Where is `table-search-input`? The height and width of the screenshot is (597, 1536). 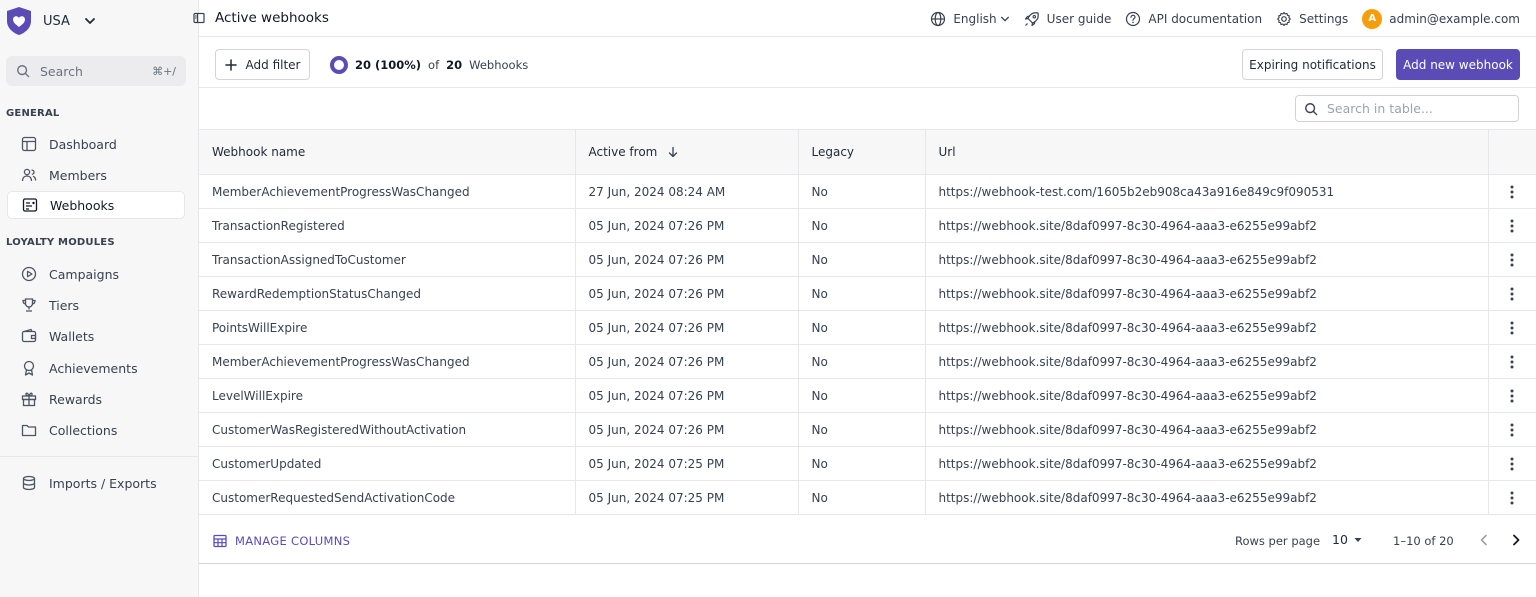 table-search-input is located at coordinates (1418, 108).